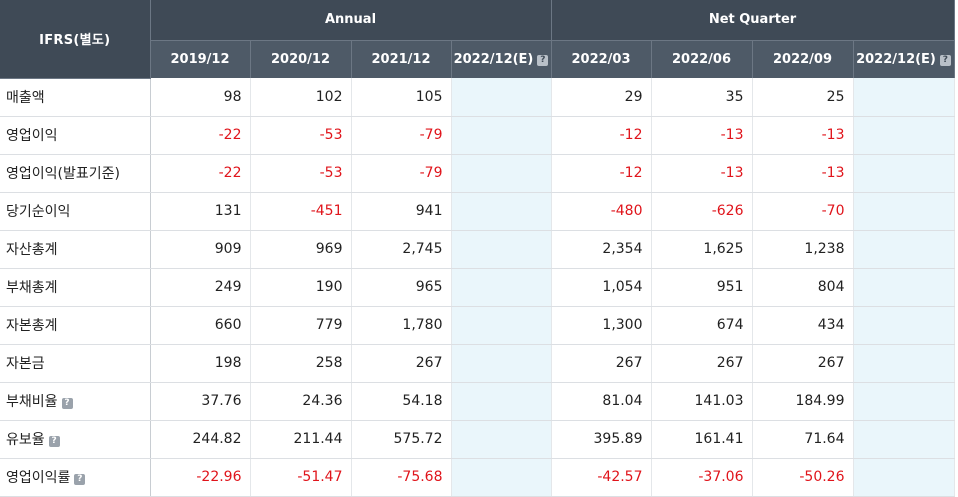 This screenshot has width=958, height=497. Describe the element at coordinates (301, 363) in the screenshot. I see `value-cell: 258` at that location.